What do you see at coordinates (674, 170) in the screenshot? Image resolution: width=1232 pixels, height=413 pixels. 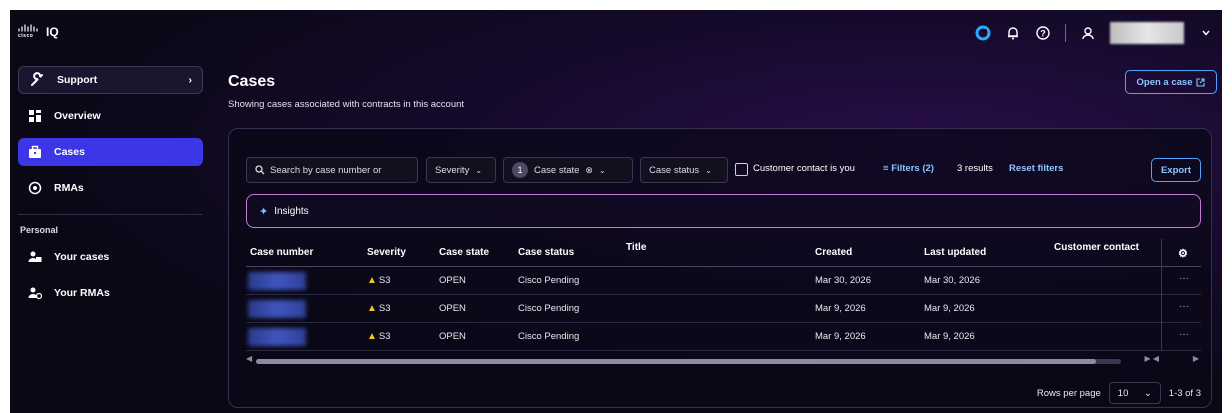 I see `case-status-label: Case status` at bounding box center [674, 170].